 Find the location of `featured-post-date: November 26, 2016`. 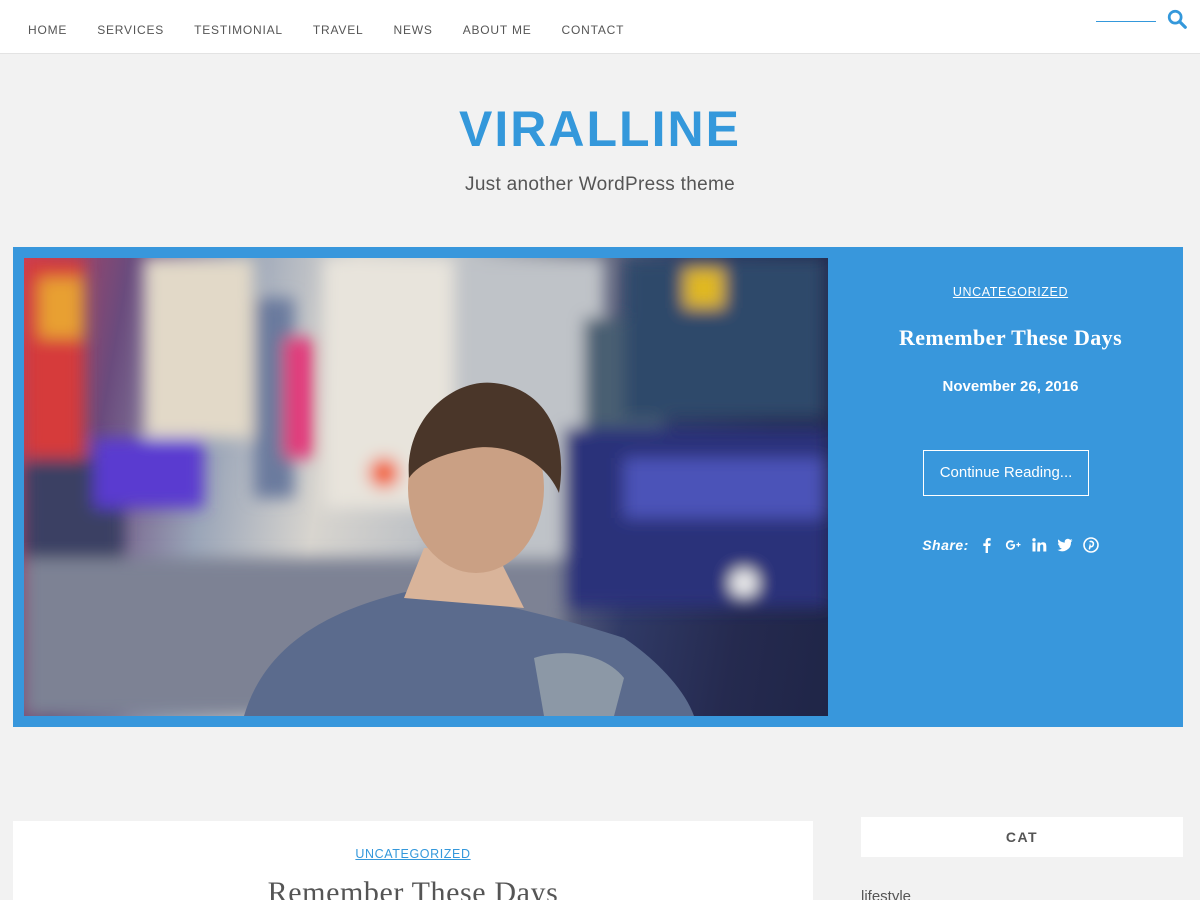

featured-post-date: November 26, 2016 is located at coordinates (1010, 386).